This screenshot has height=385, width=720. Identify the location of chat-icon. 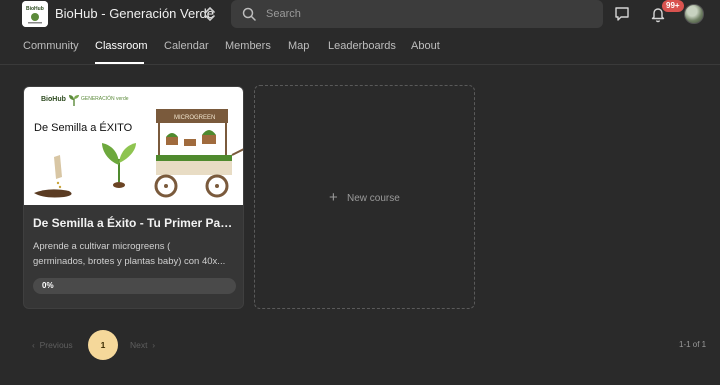
(622, 14).